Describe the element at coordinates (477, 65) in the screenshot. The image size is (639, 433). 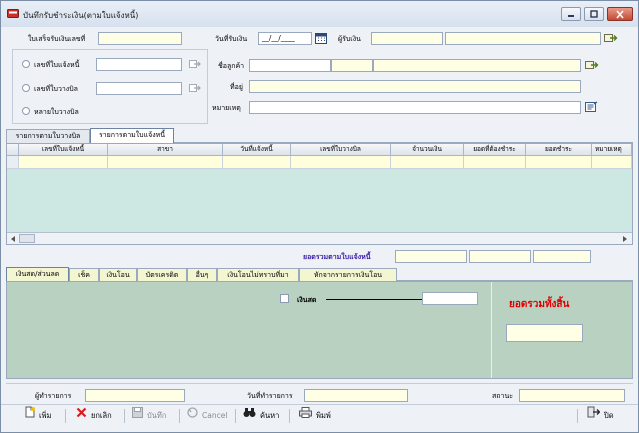
I see `customer-name-field` at that location.